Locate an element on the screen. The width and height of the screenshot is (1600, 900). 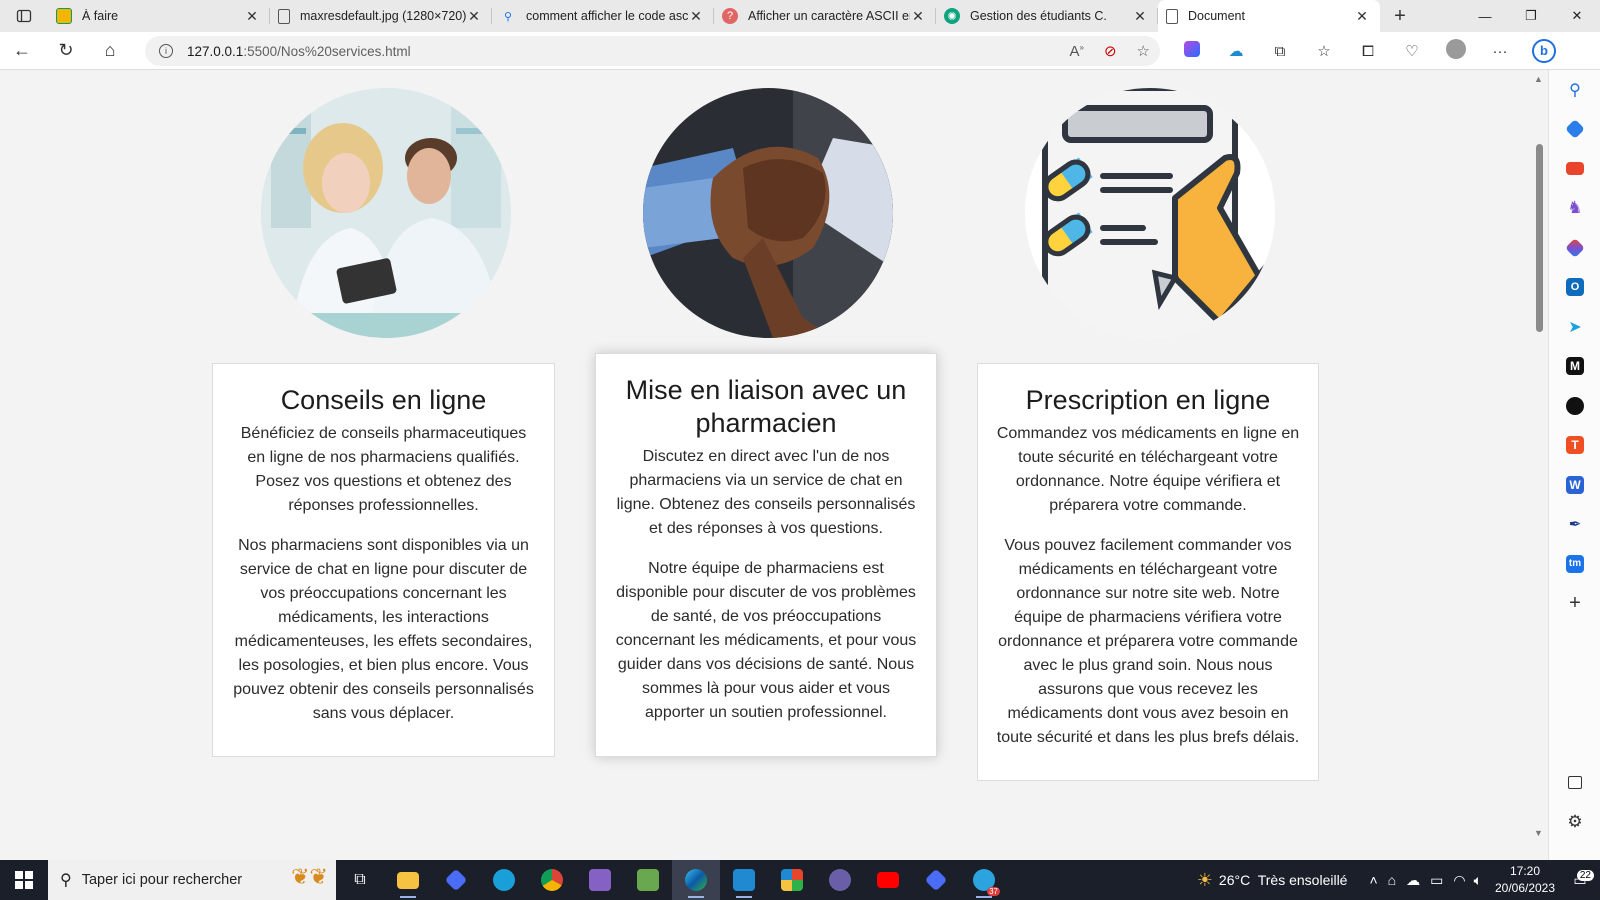
notification-center-button: ▭ 22 is located at coordinates (1580, 879).